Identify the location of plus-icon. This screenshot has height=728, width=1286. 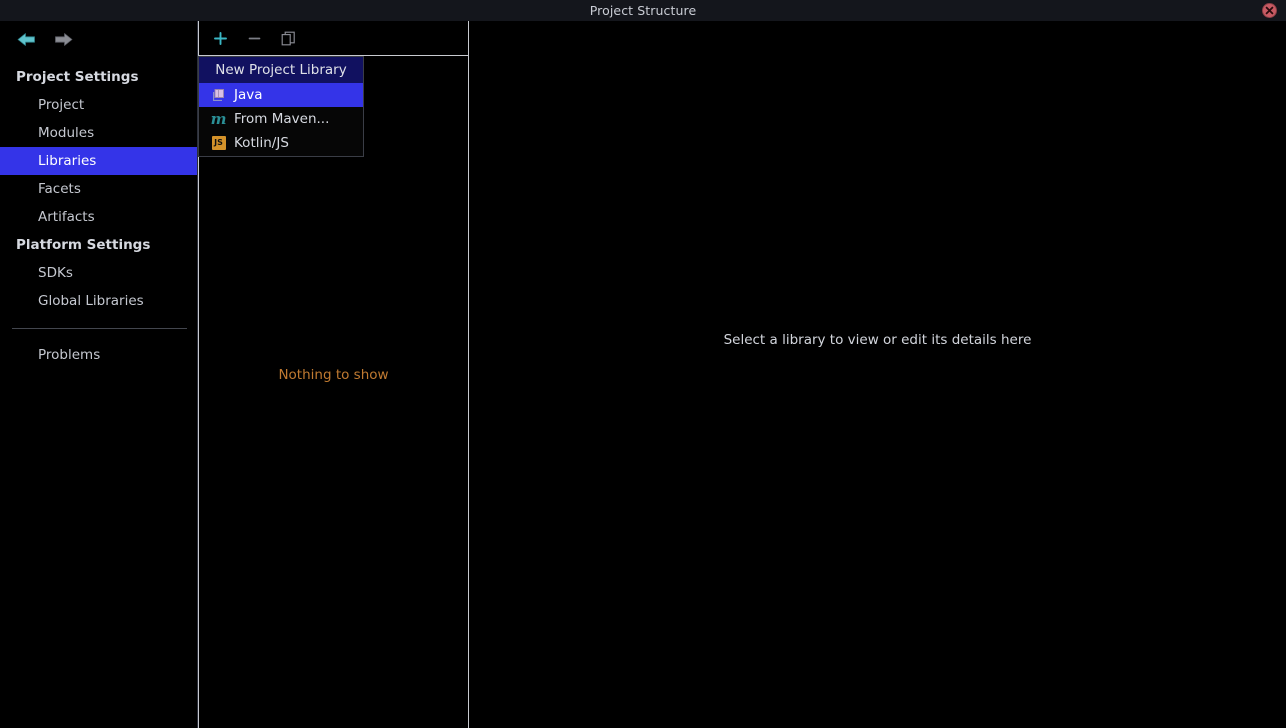
(220, 38).